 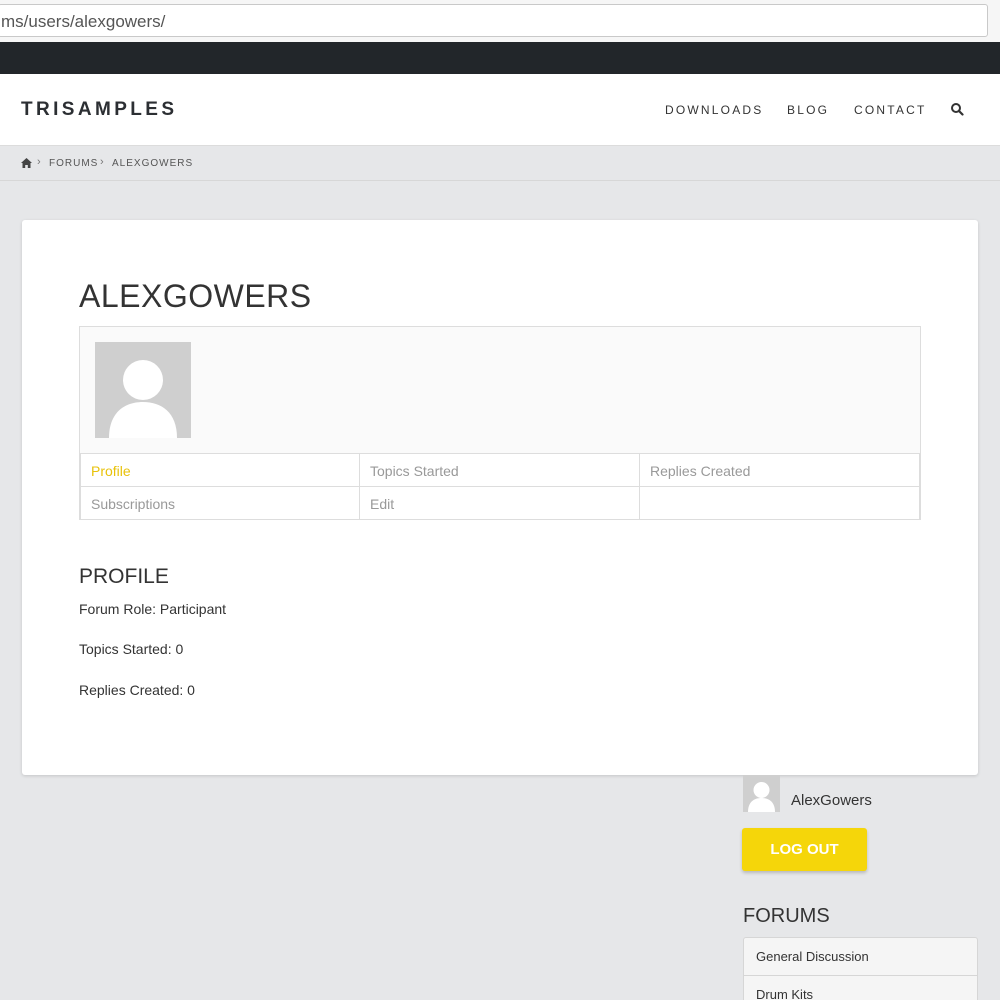 What do you see at coordinates (220, 470) in the screenshot?
I see `tab-profile: Profile` at bounding box center [220, 470].